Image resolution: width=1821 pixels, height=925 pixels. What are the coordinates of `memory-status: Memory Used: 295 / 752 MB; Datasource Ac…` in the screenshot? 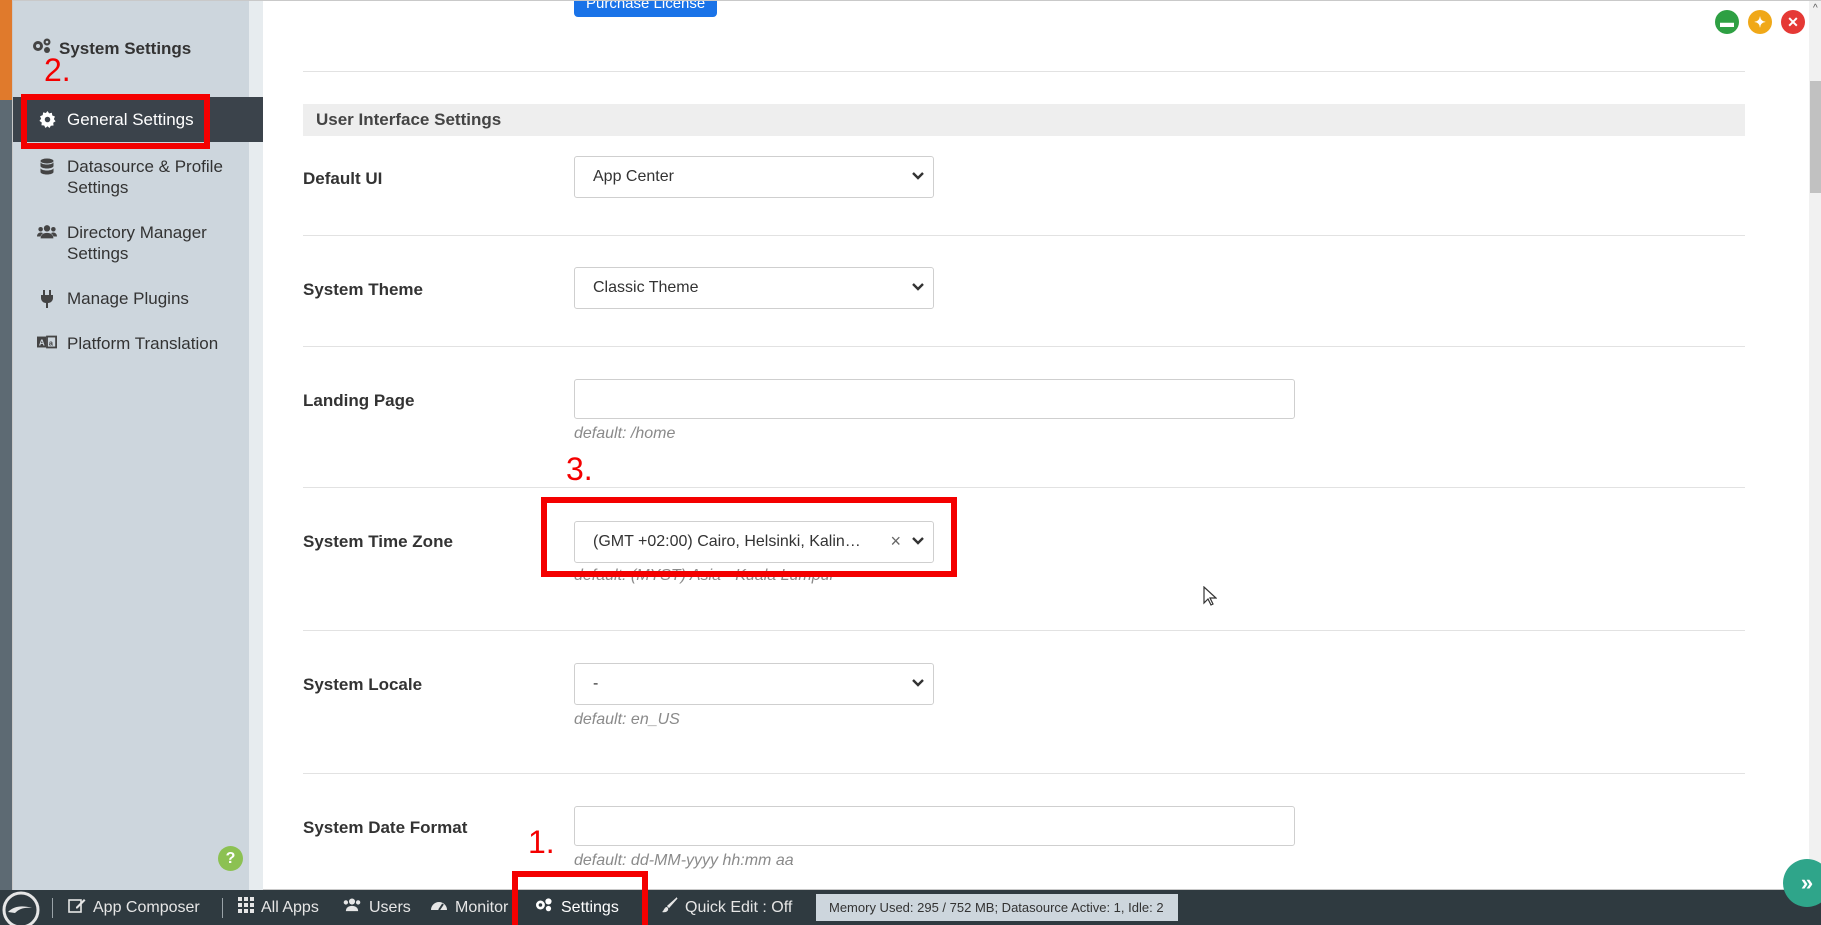 It's located at (997, 907).